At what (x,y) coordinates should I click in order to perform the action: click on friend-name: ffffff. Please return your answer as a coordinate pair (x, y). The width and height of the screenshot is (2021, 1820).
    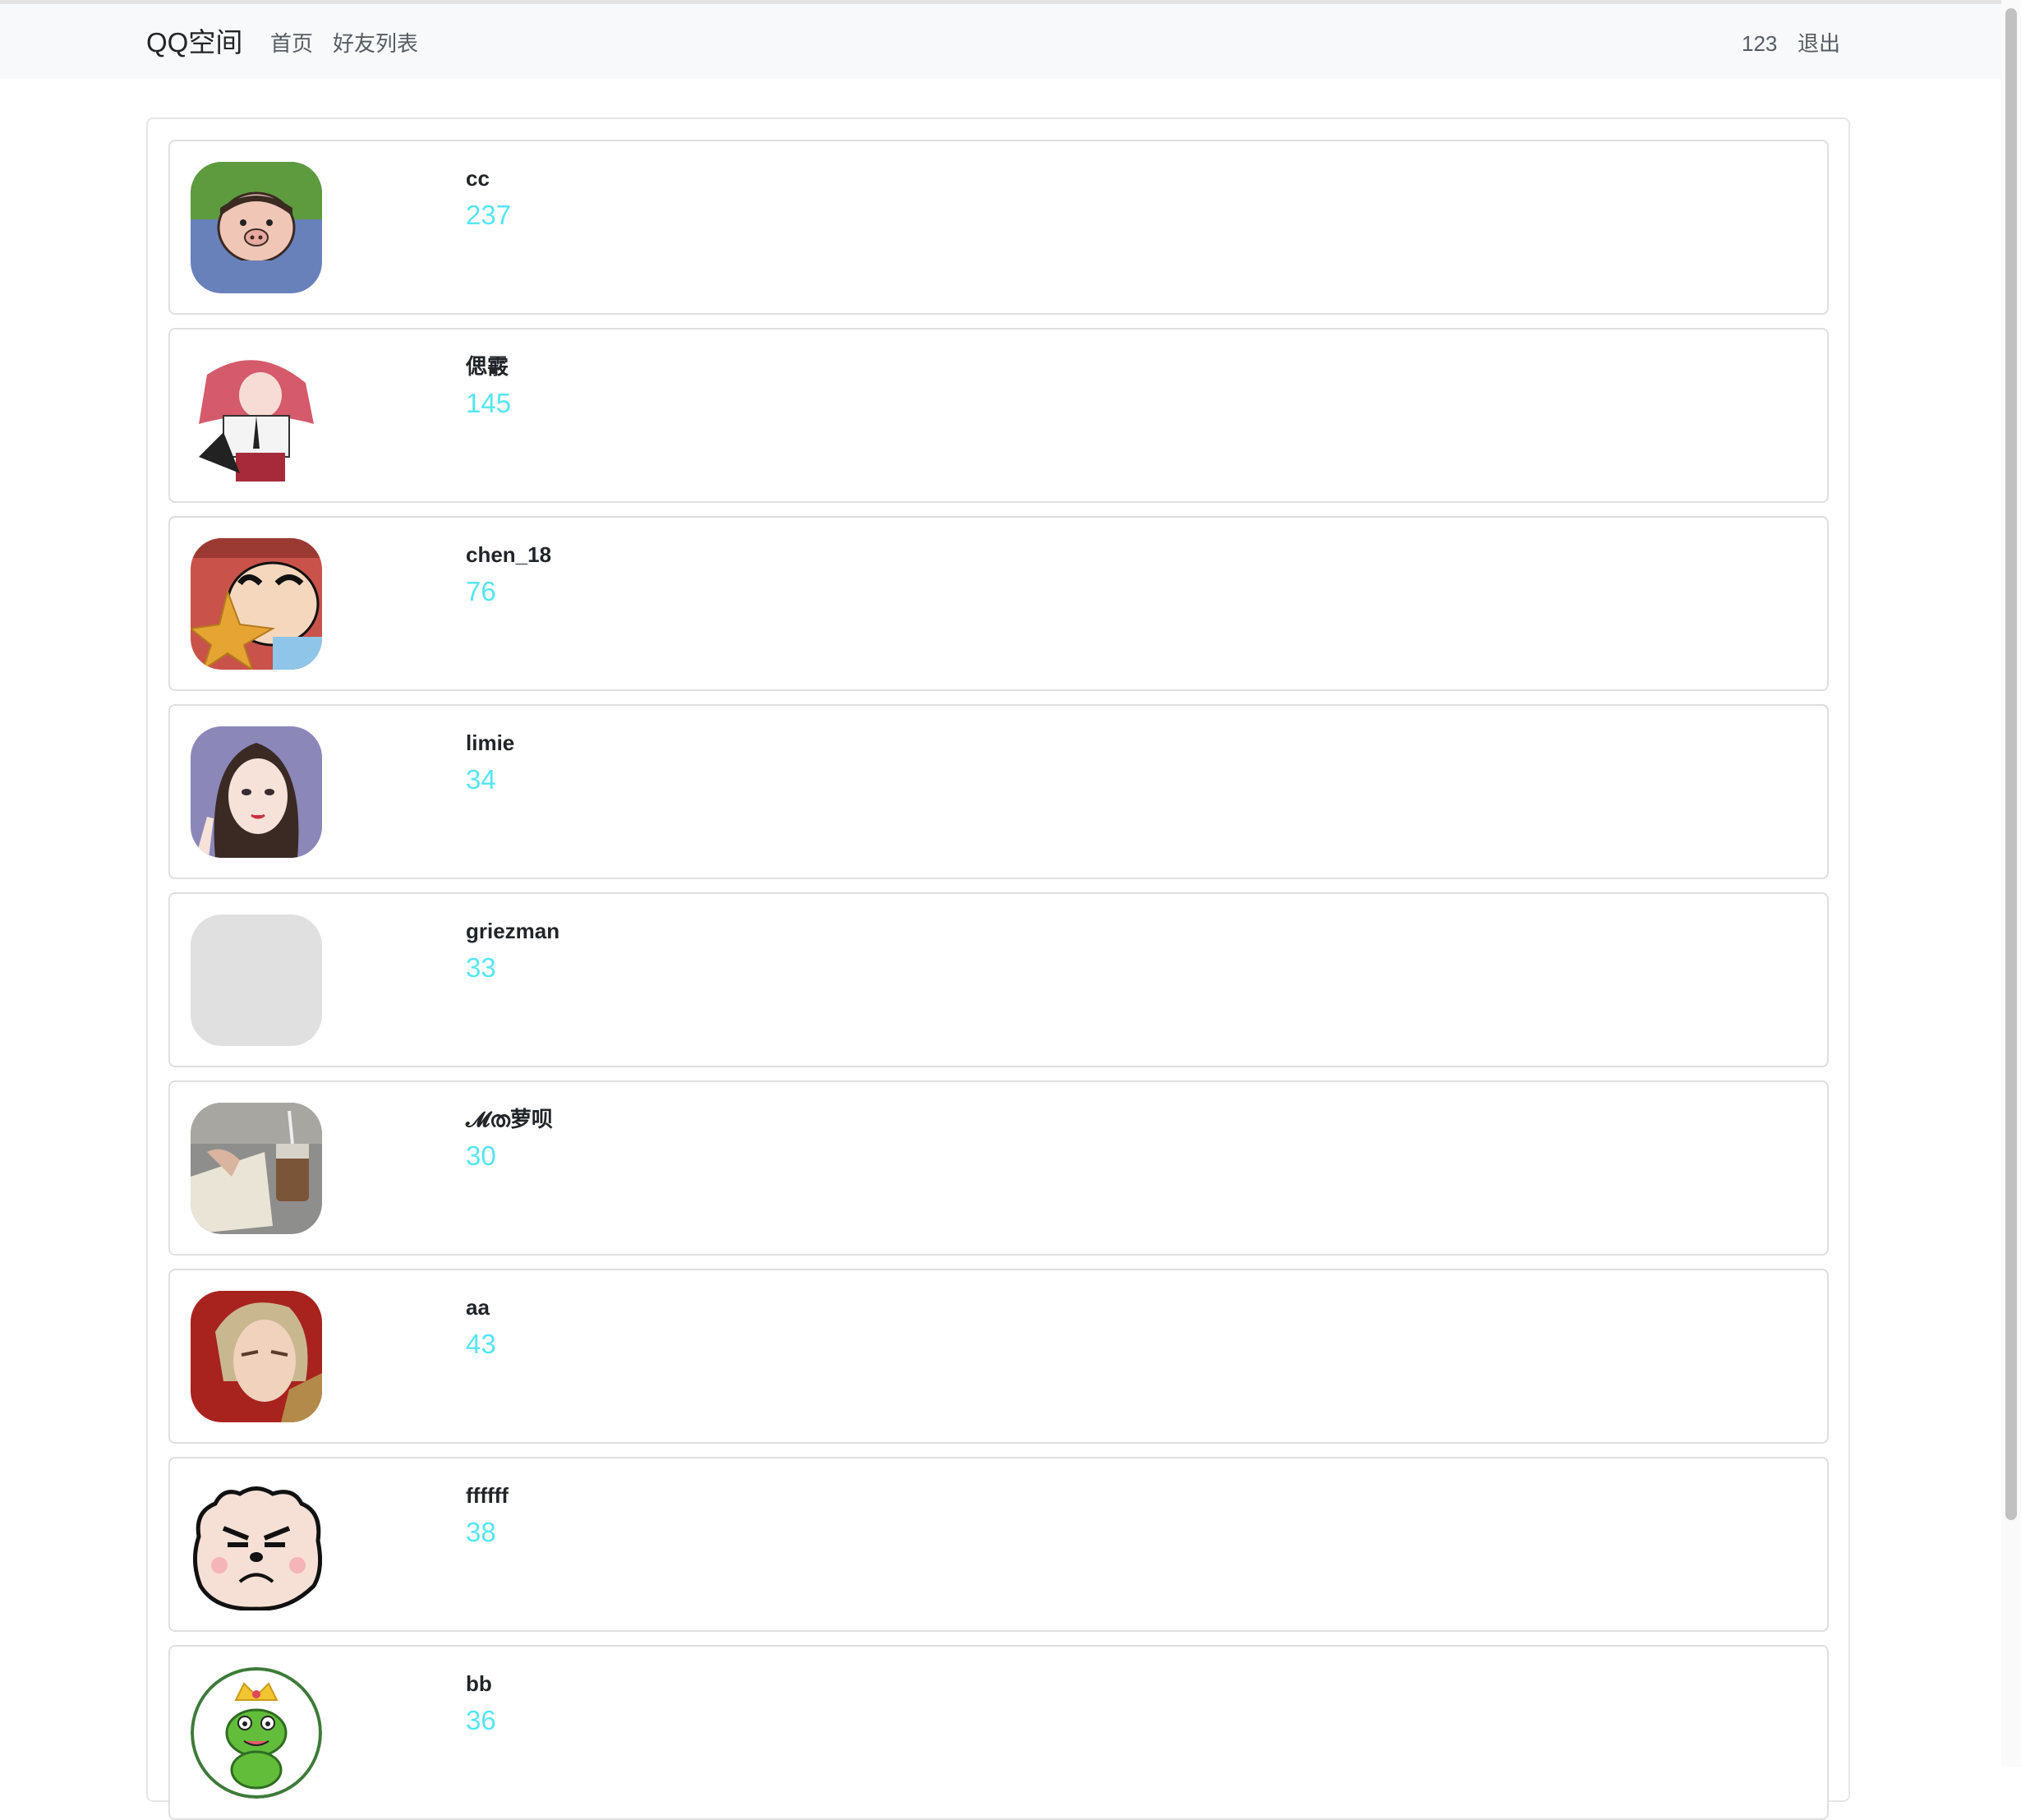
    Looking at the image, I should click on (487, 1495).